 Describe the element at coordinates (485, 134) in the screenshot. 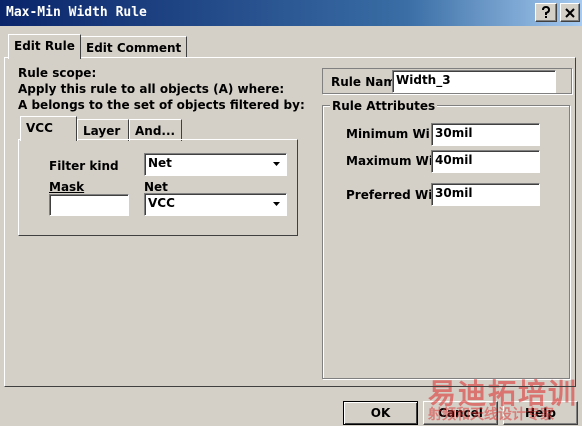

I see `minimum-width-input: 30mil` at that location.